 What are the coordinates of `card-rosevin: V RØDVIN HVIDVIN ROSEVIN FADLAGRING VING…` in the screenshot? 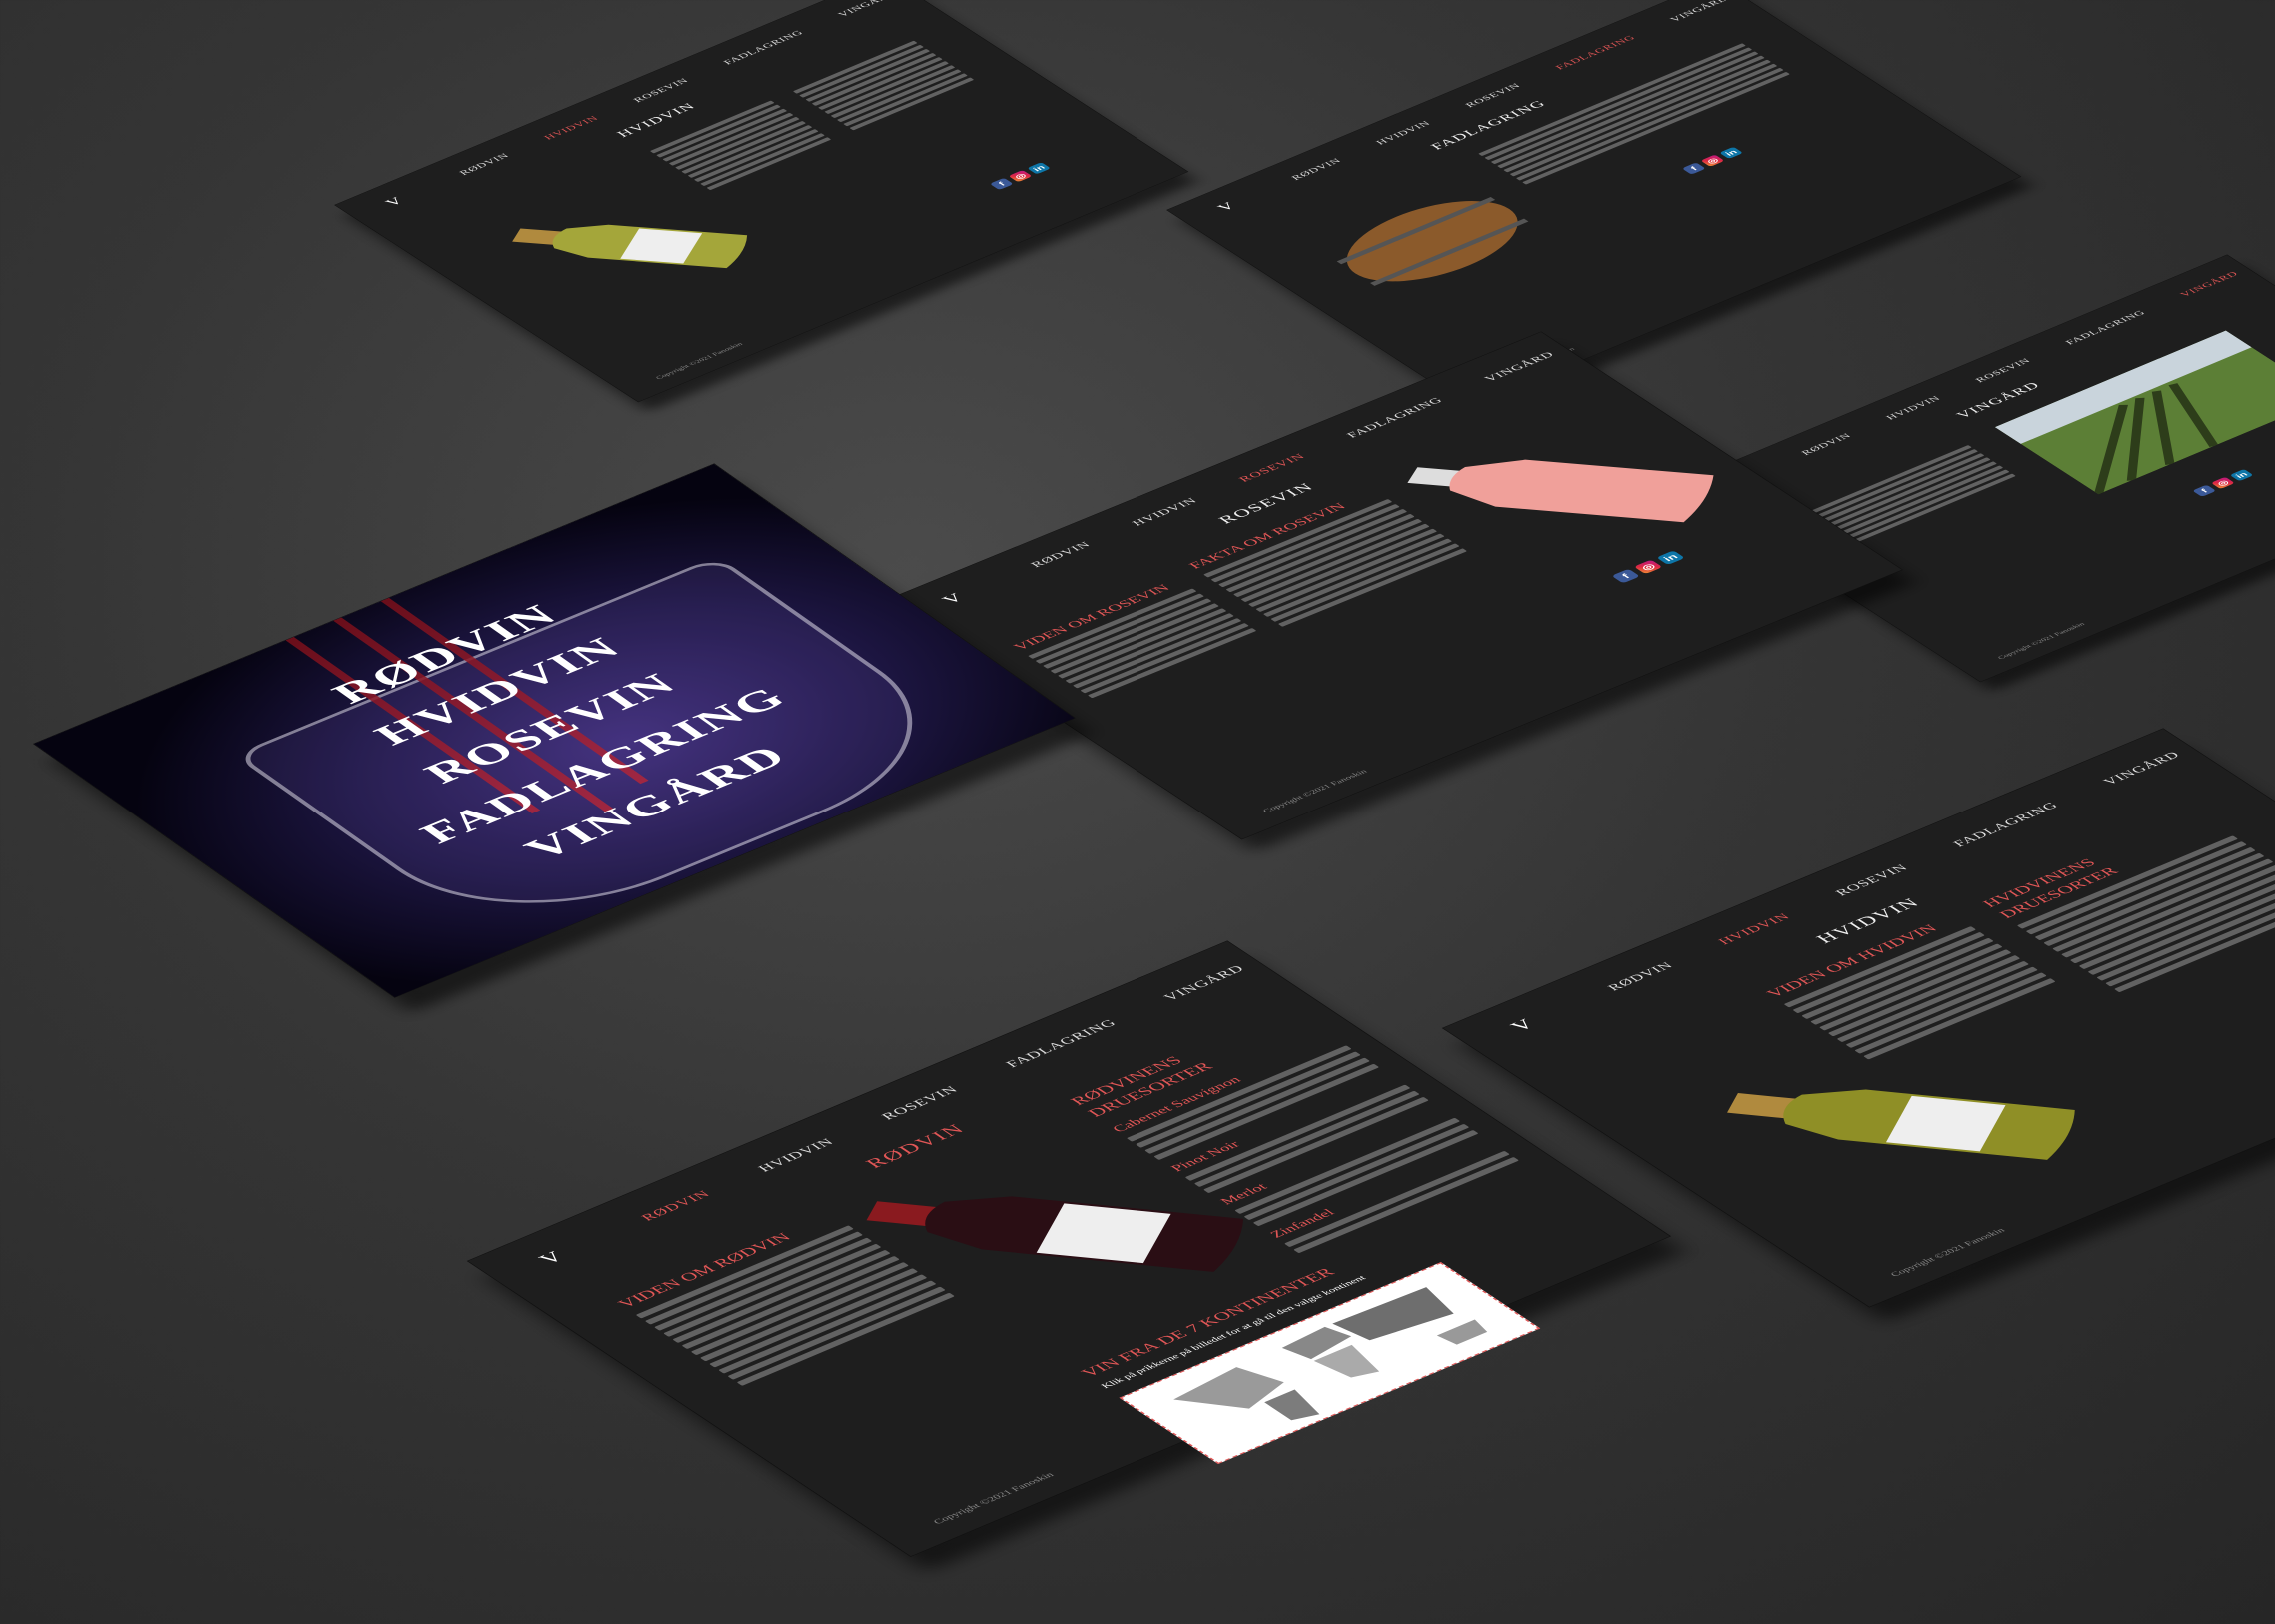 It's located at (1392, 585).